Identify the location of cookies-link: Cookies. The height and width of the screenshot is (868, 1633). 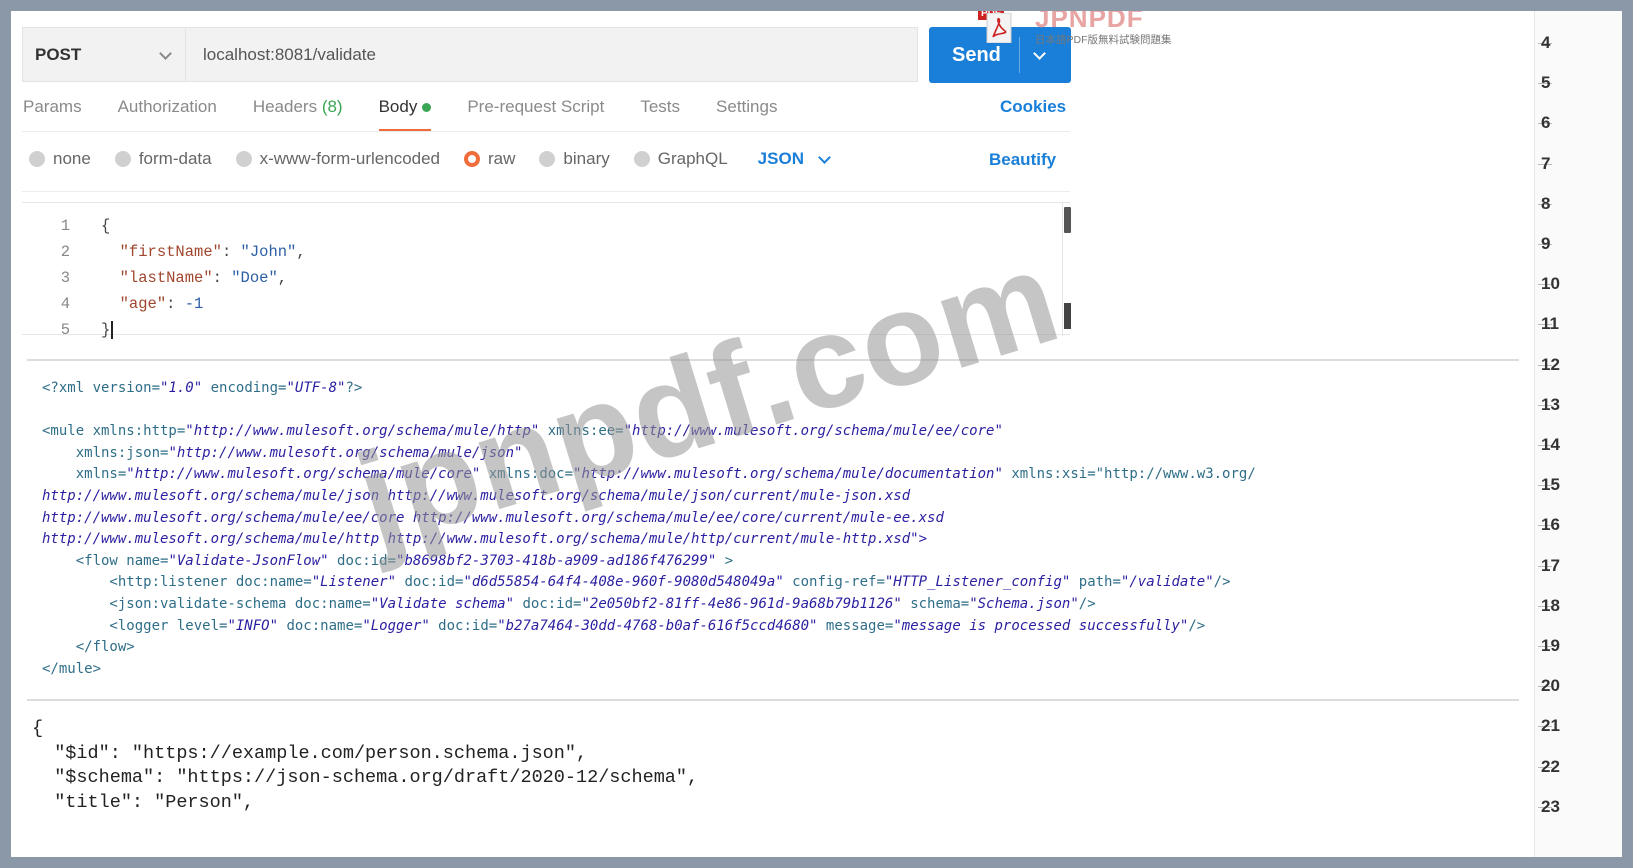
(1033, 107).